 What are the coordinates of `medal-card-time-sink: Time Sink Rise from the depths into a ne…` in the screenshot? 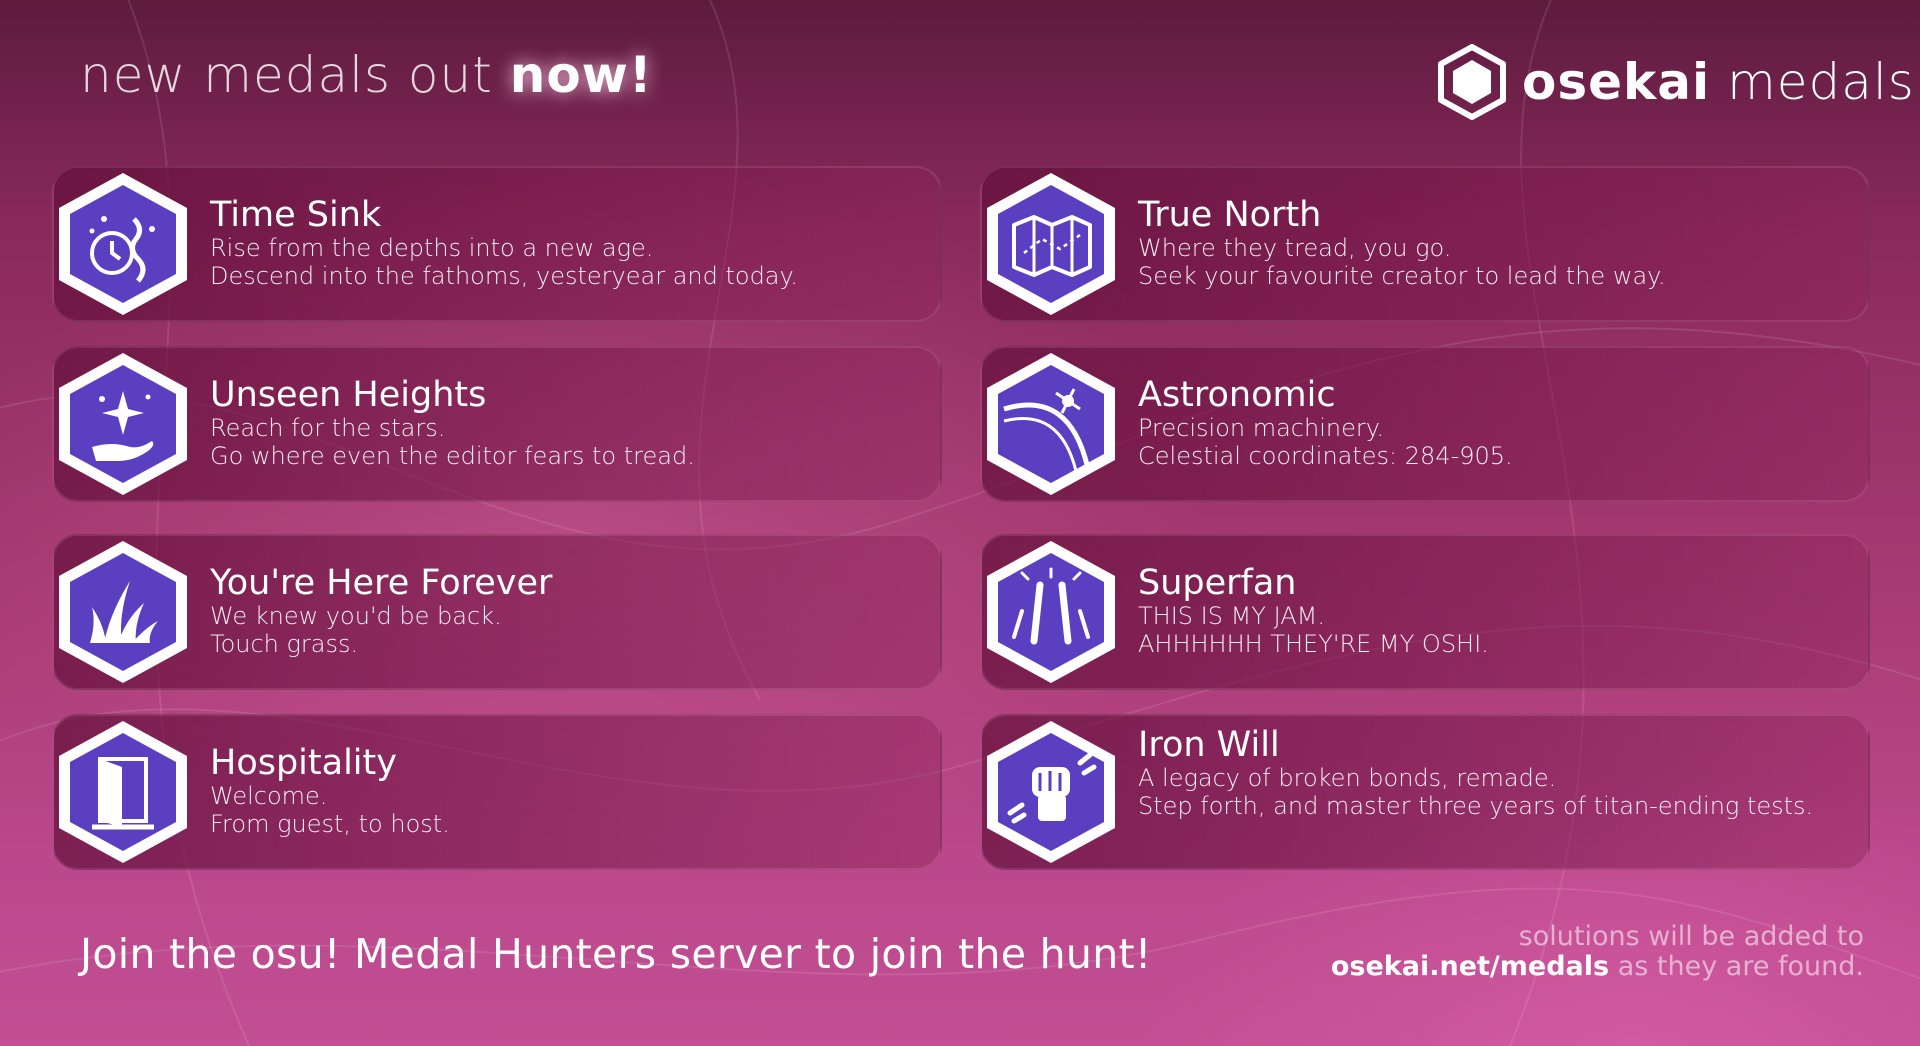 It's located at (497, 244).